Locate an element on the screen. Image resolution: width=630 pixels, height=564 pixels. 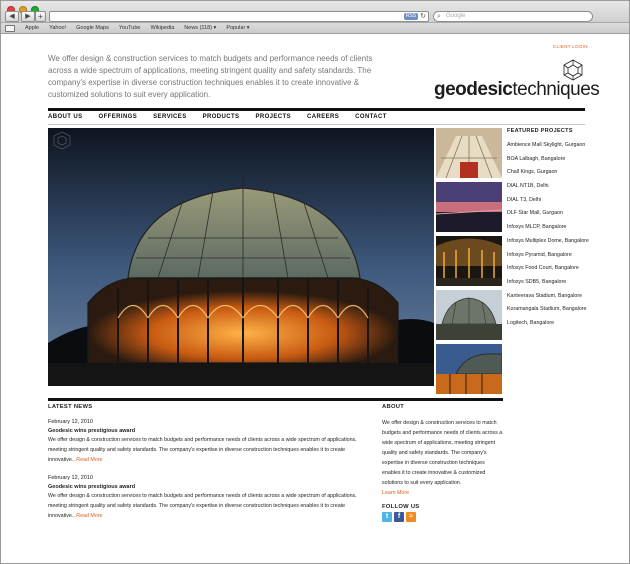
featured-project-link: Ambience Mall Skylight, Gurgaon is located at coordinates (557, 146).